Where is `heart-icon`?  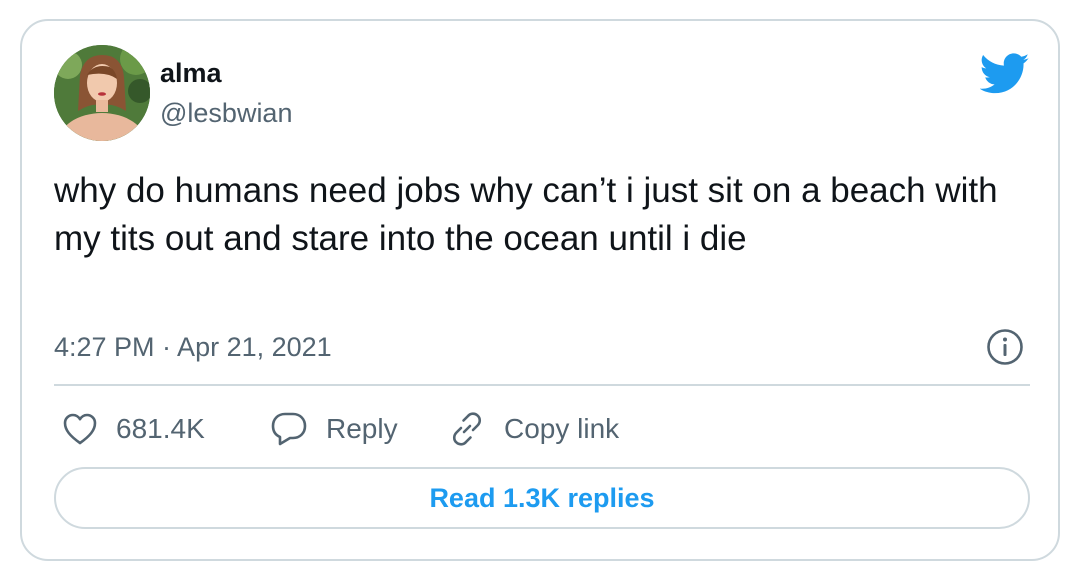 heart-icon is located at coordinates (80, 429).